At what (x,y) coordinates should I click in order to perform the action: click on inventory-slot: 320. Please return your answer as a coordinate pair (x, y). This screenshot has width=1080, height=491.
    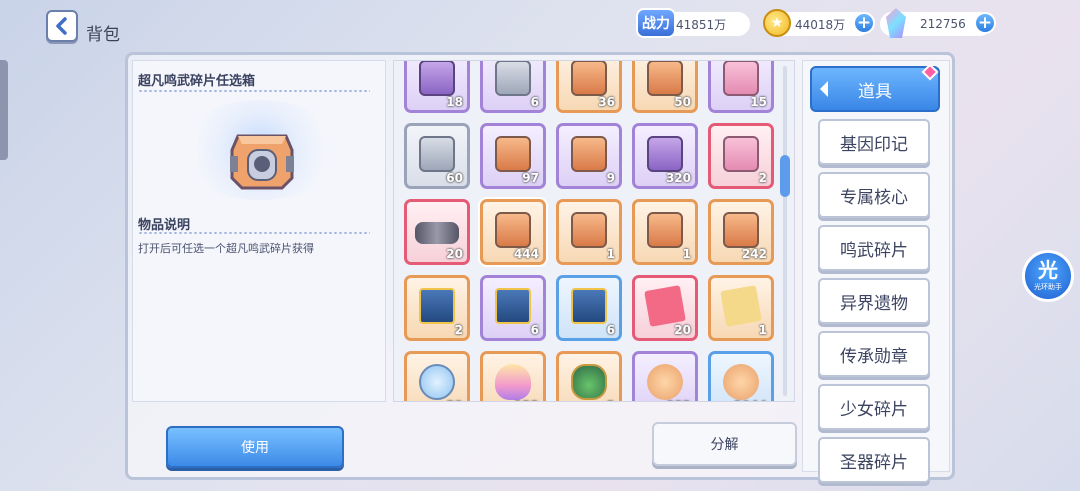
    Looking at the image, I should click on (665, 156).